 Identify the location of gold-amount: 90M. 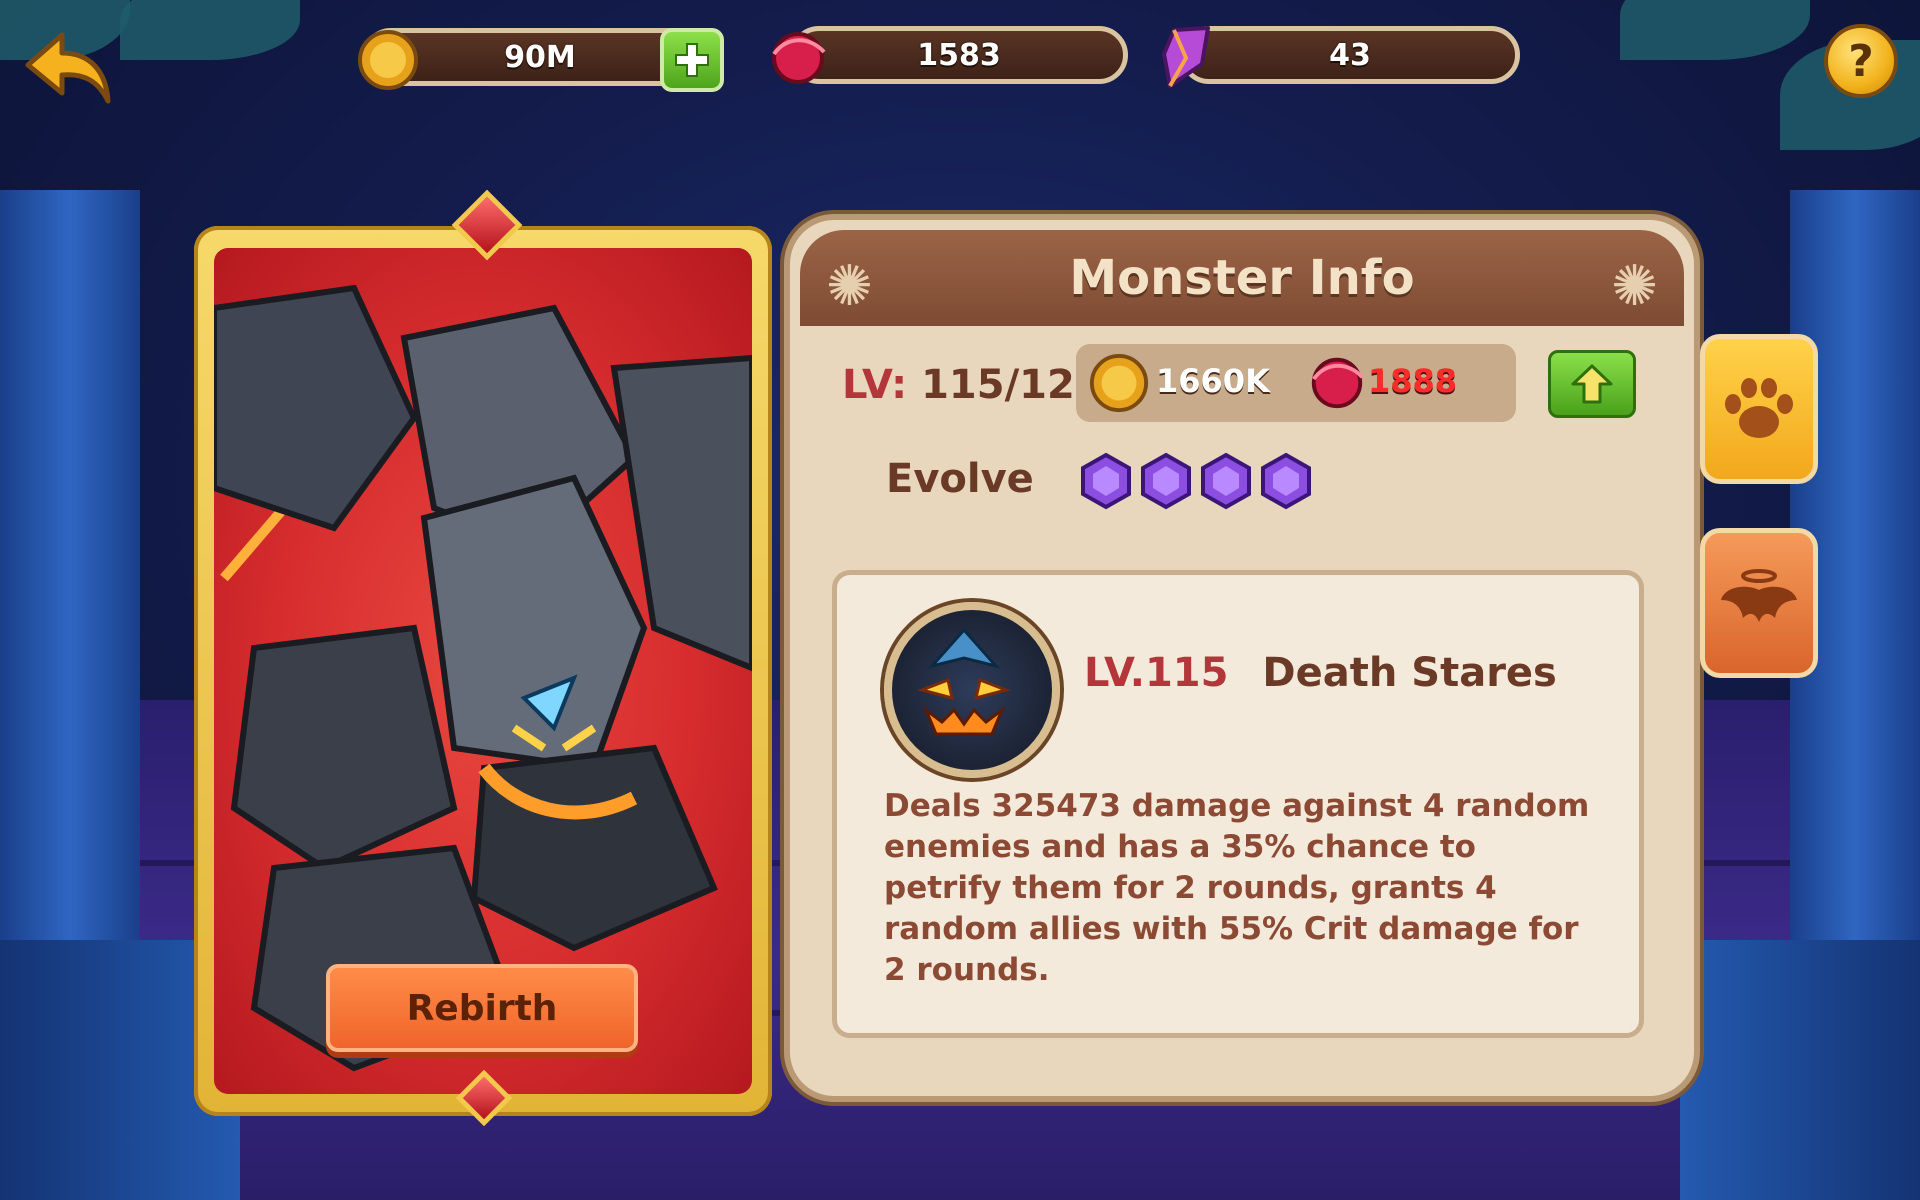
(540, 57).